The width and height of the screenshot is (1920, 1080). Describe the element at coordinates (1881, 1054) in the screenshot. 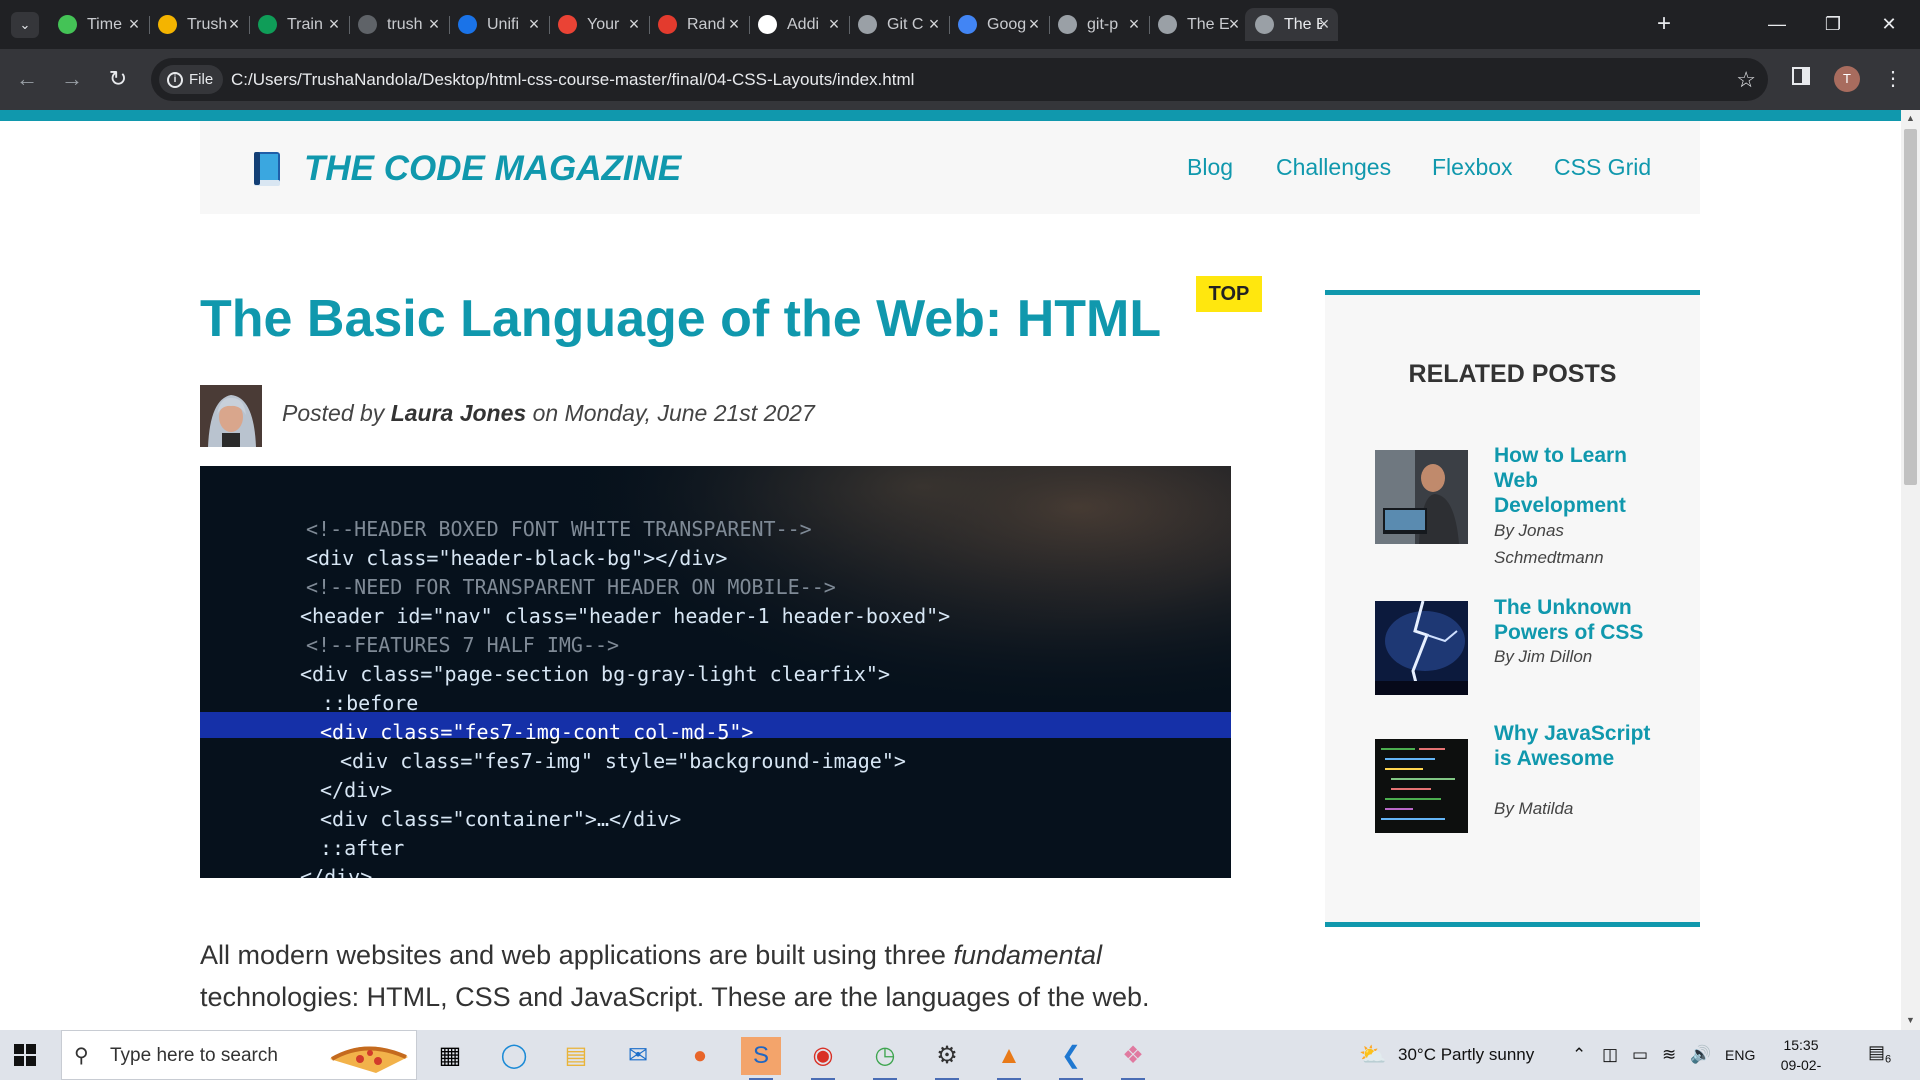

I see `notification-icon: ▤6` at that location.